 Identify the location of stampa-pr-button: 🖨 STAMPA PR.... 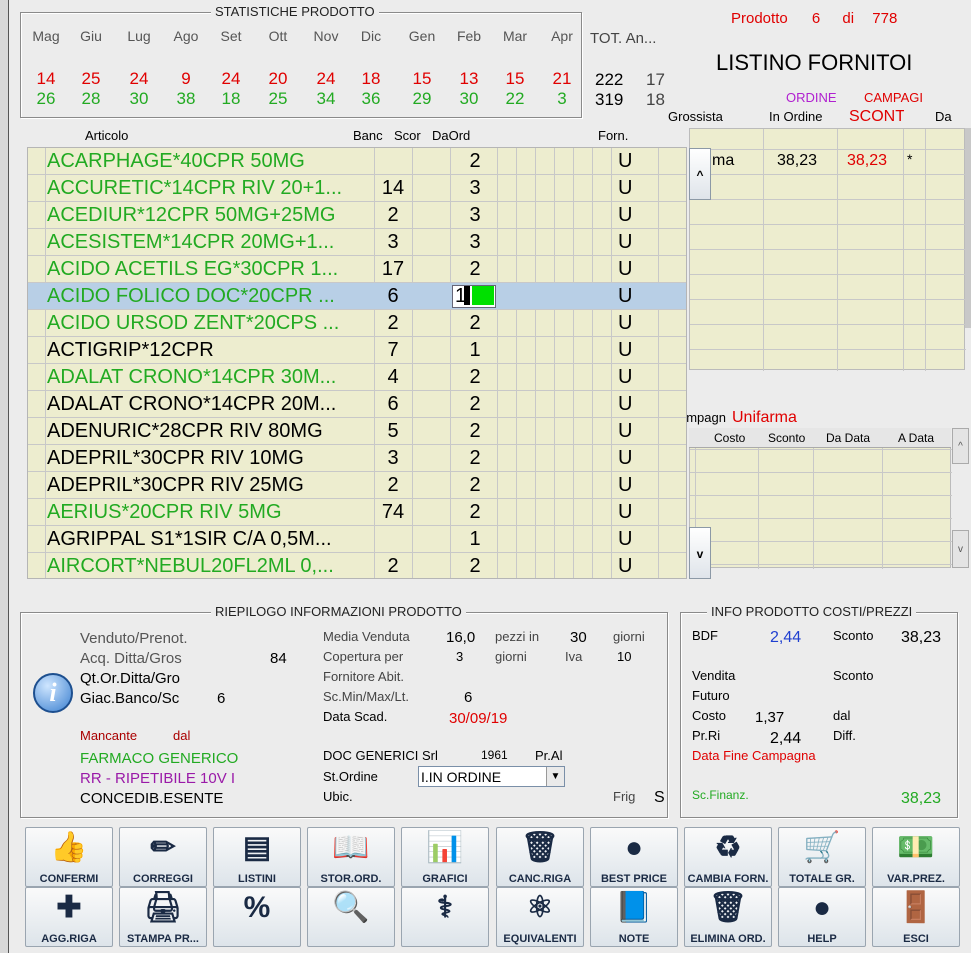
(163, 917).